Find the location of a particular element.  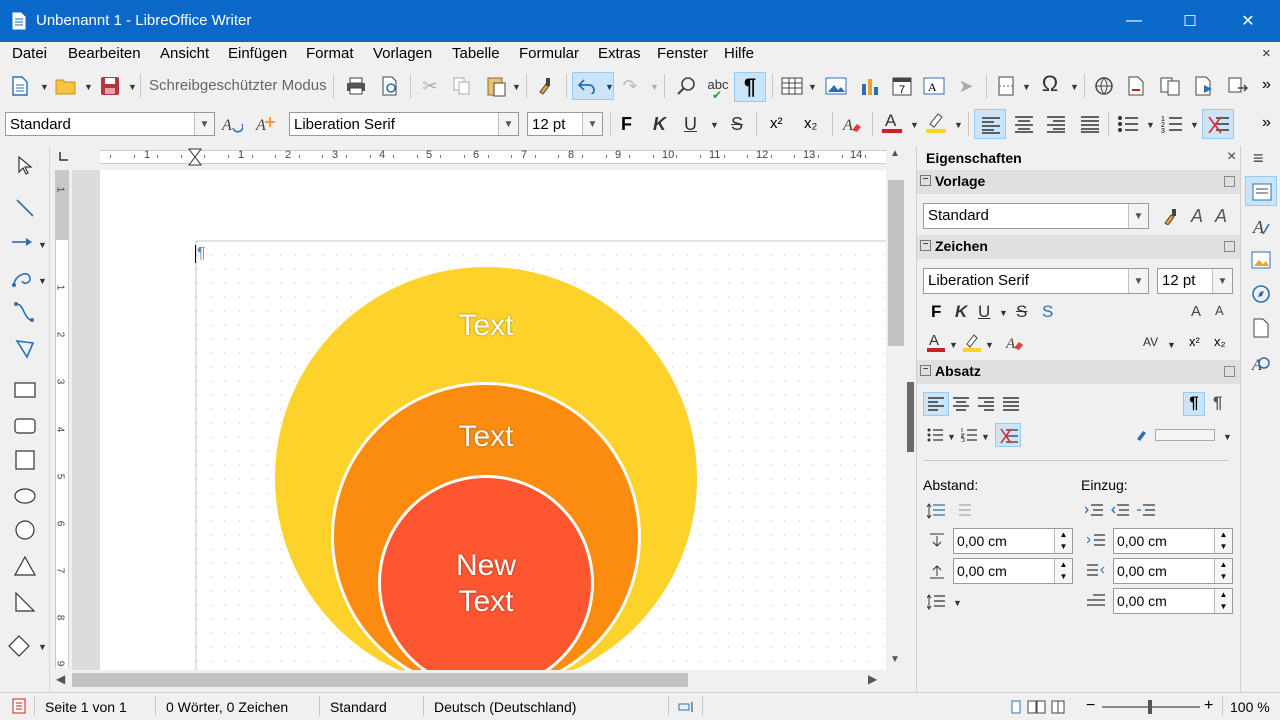

sidebar-collapse-handle is located at coordinates (910, 417).